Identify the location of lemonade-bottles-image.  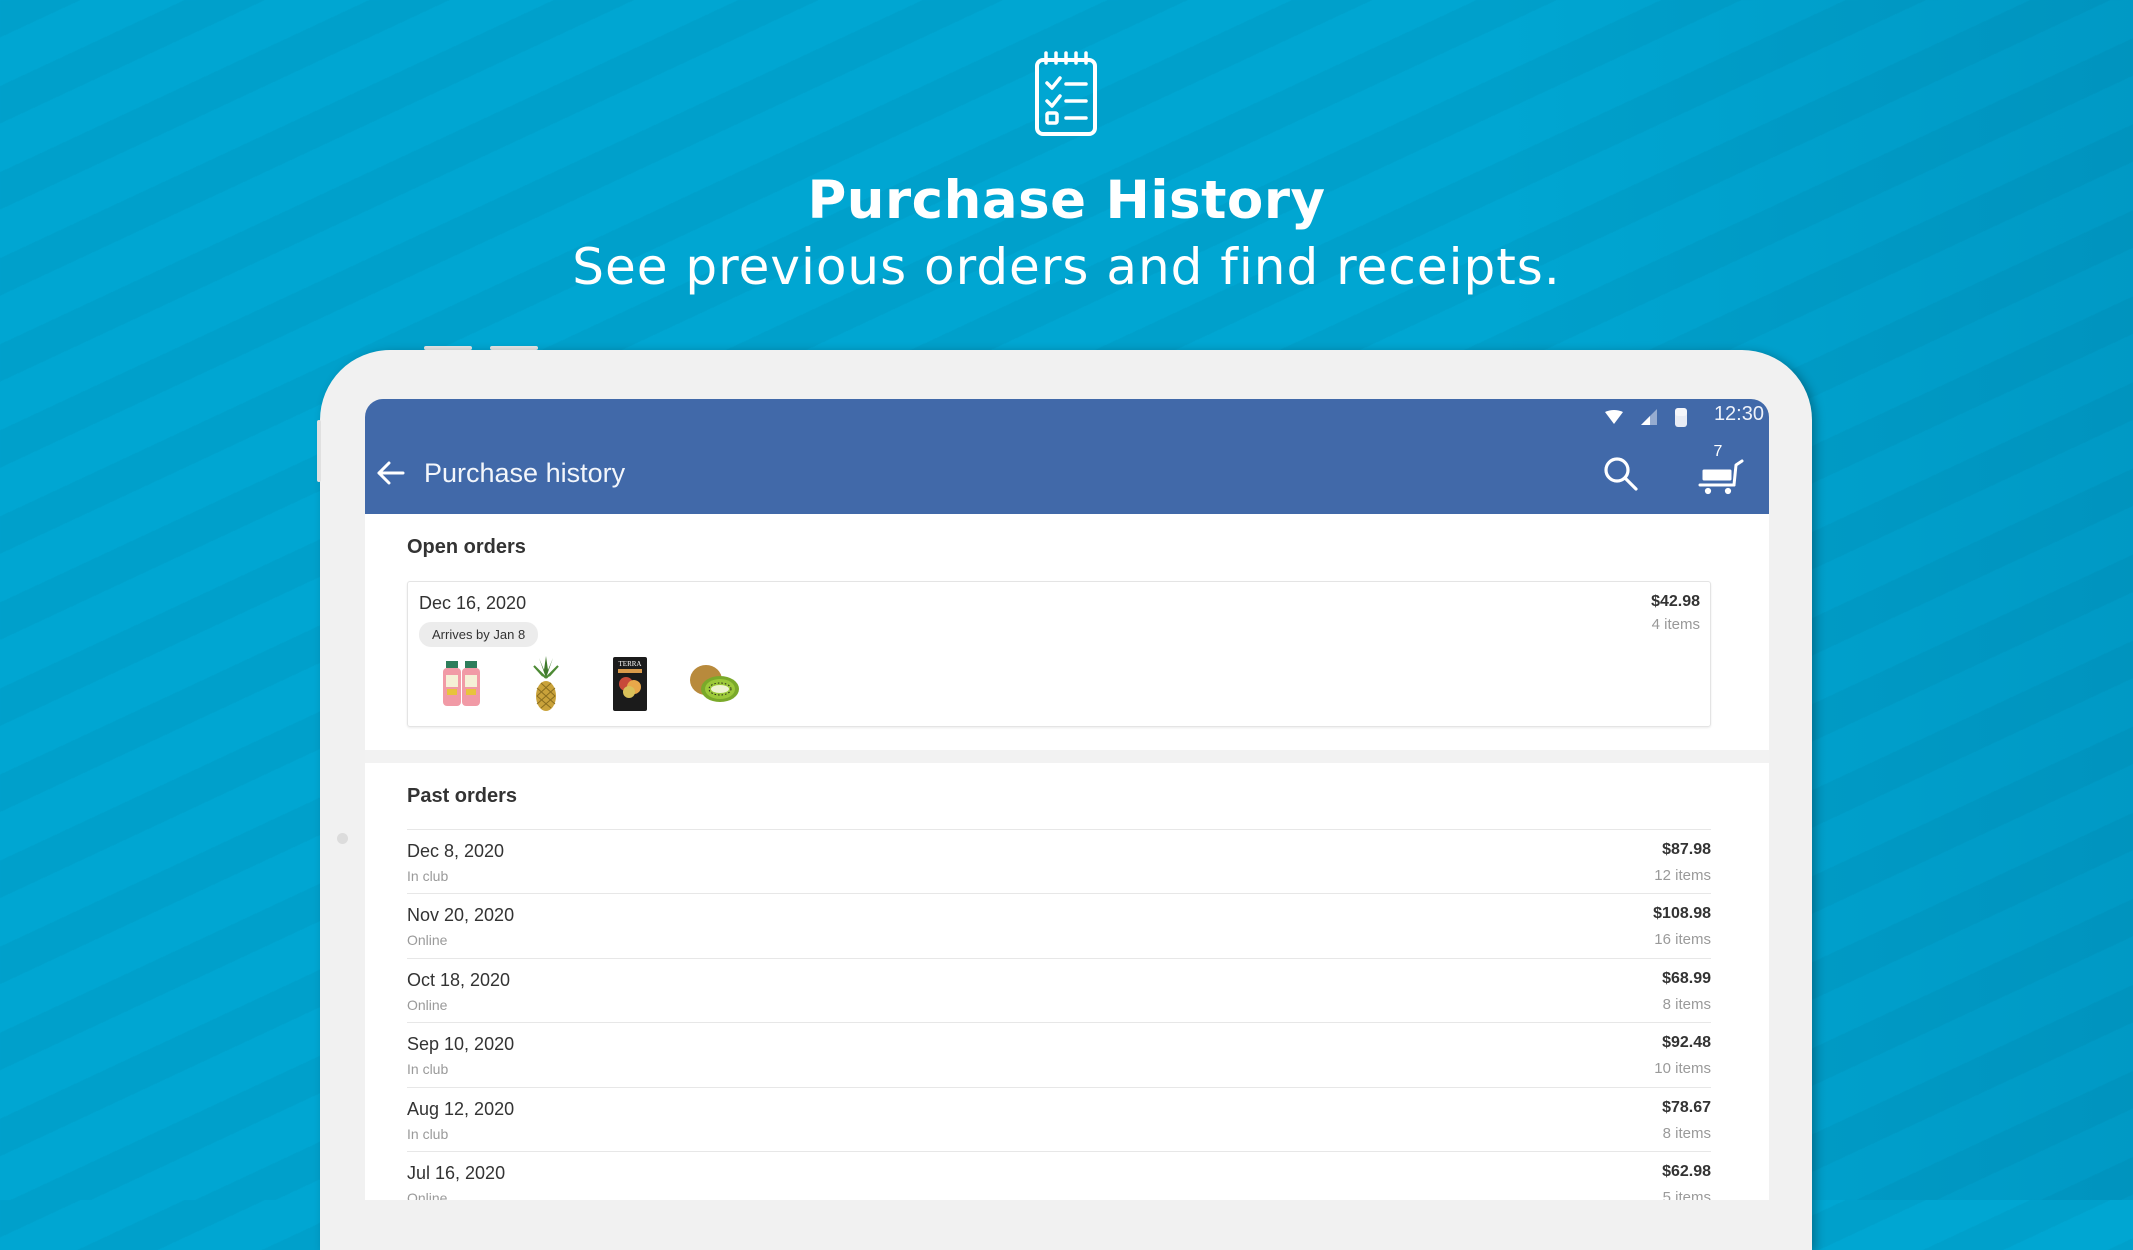
(461, 683).